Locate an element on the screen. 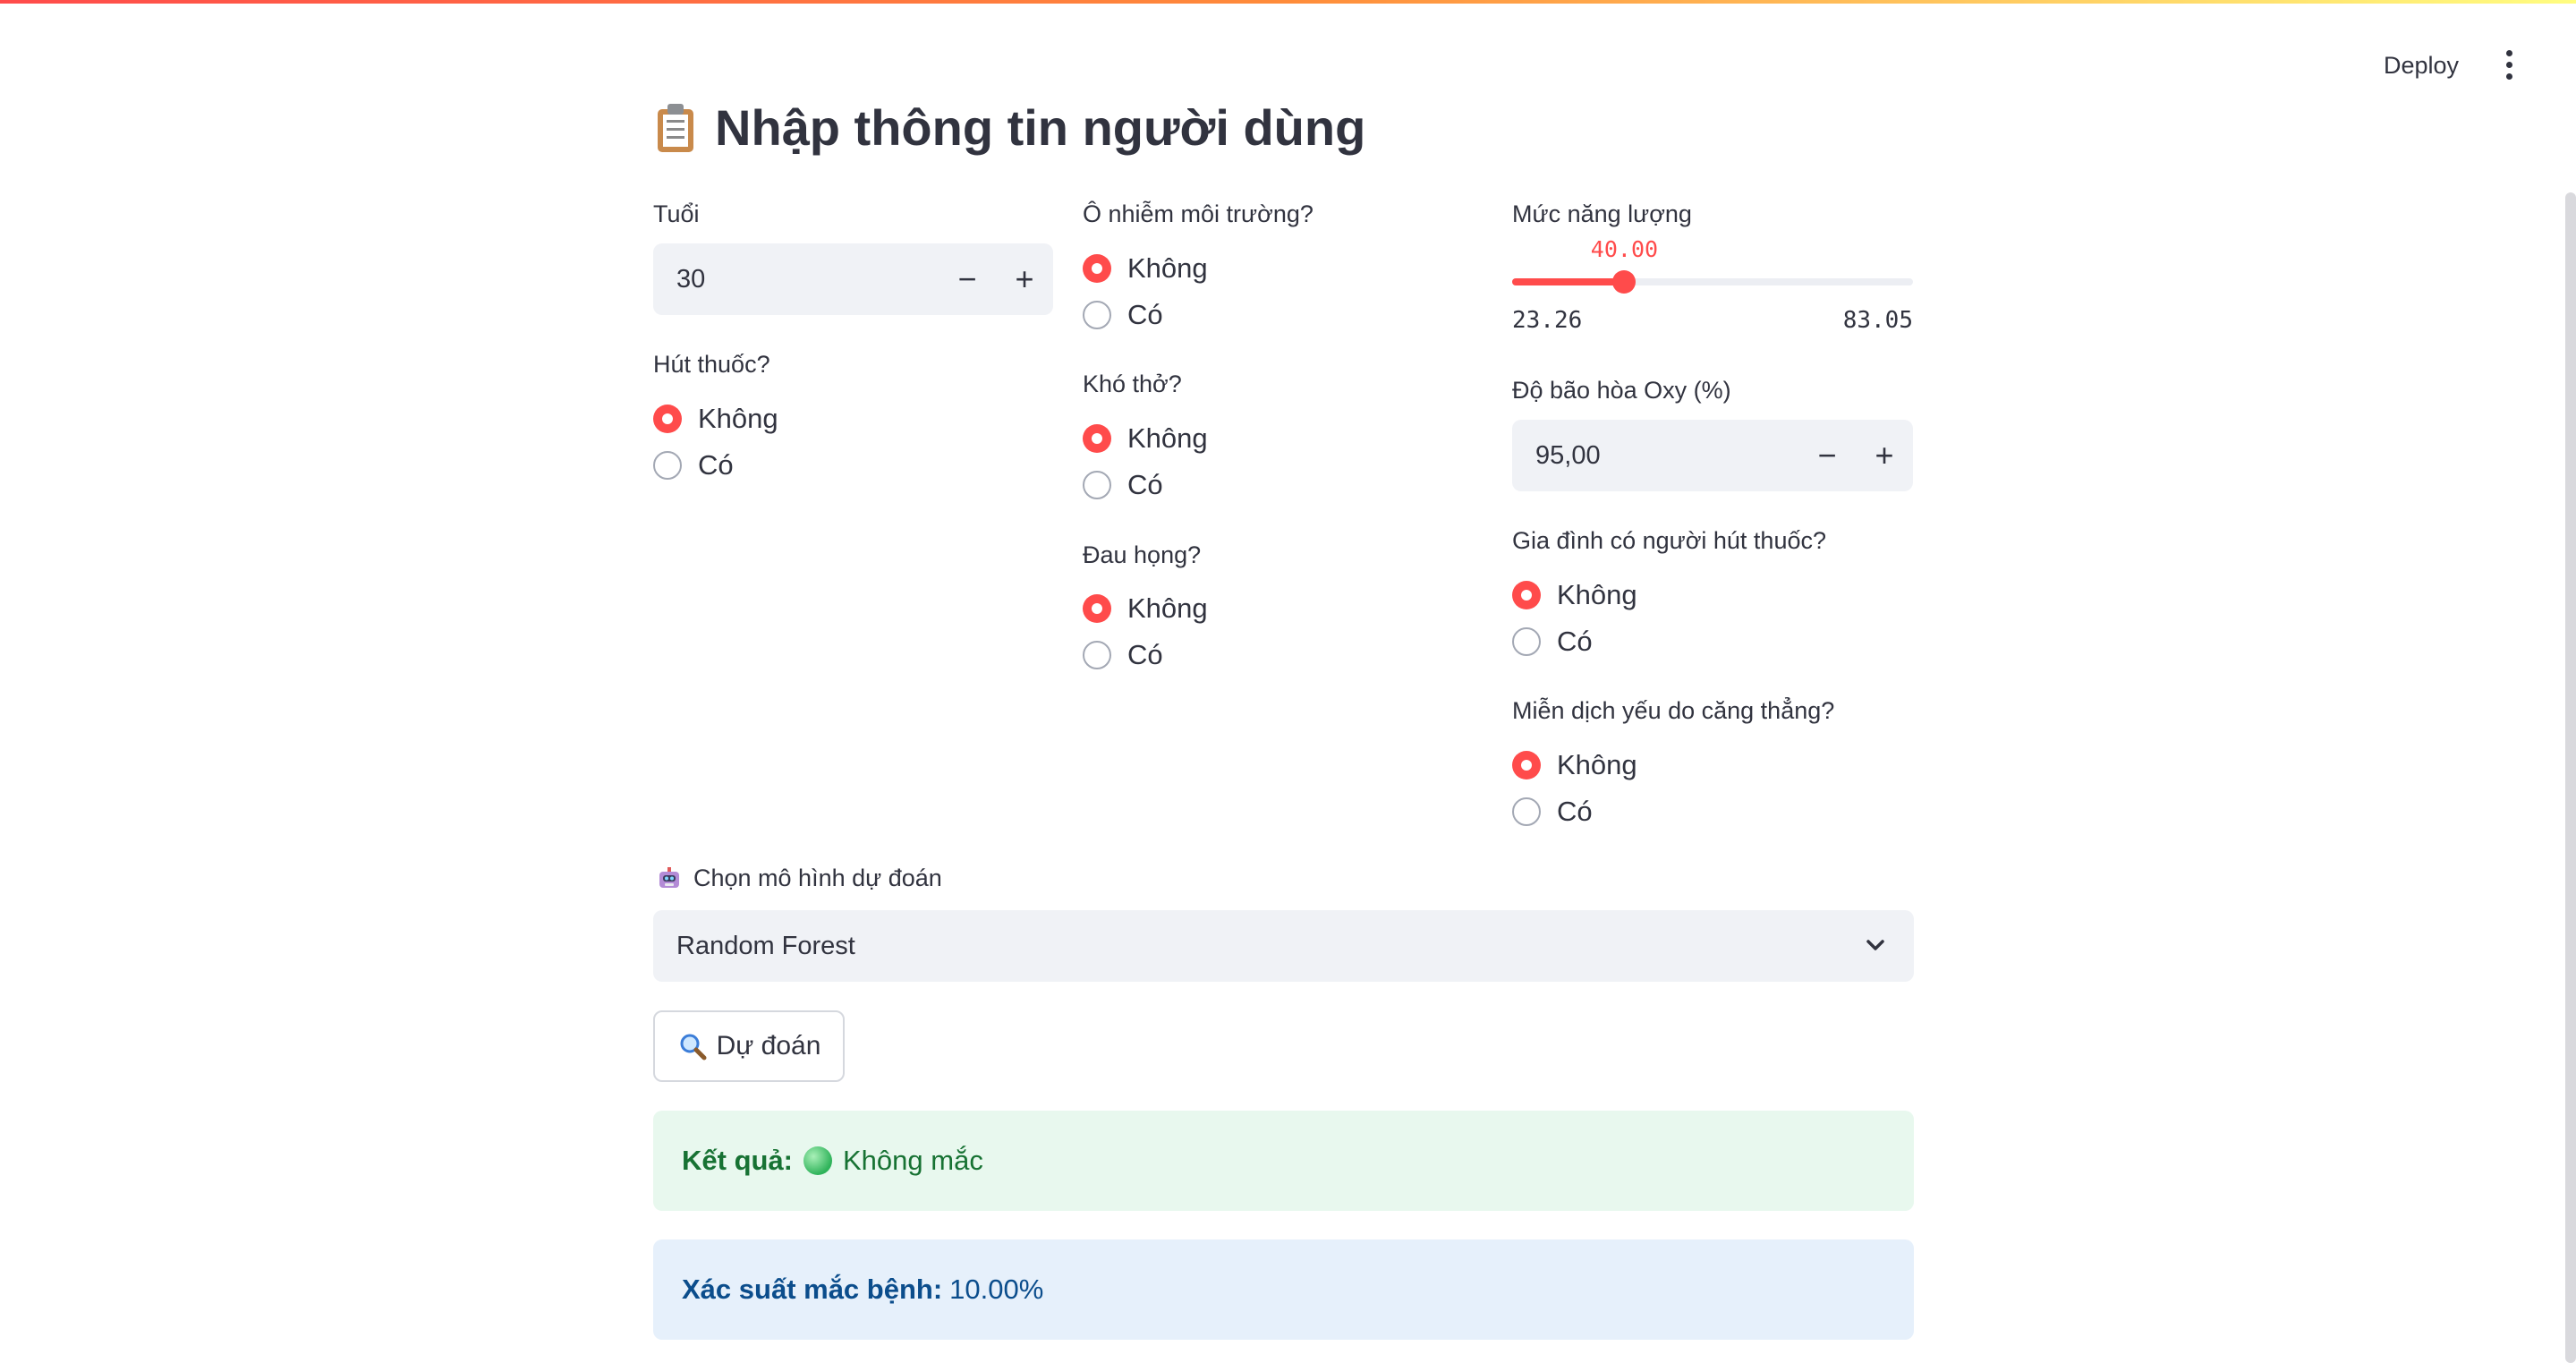 This screenshot has width=2576, height=1363. model-select-value: Random Forest is located at coordinates (765, 946).